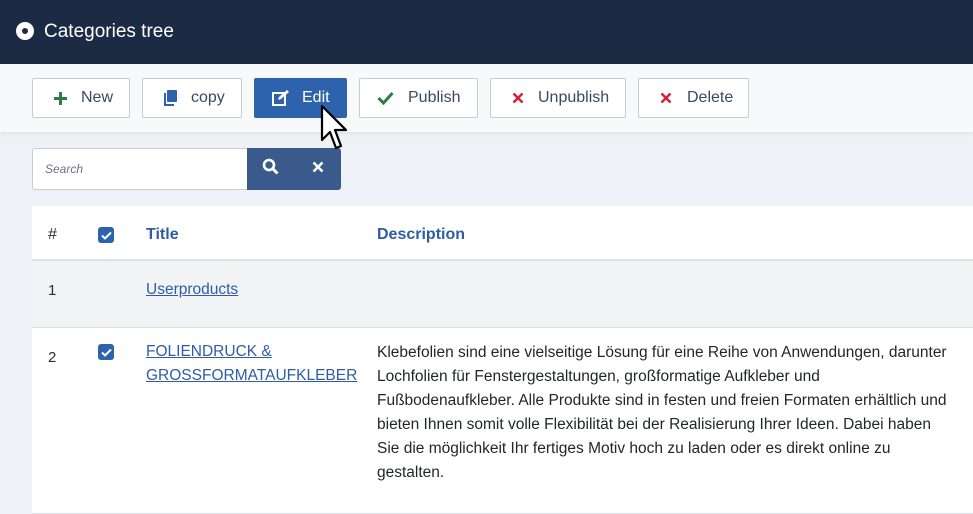 Image resolution: width=973 pixels, height=514 pixels. Describe the element at coordinates (162, 235) in the screenshot. I see `column-title: Title` at that location.